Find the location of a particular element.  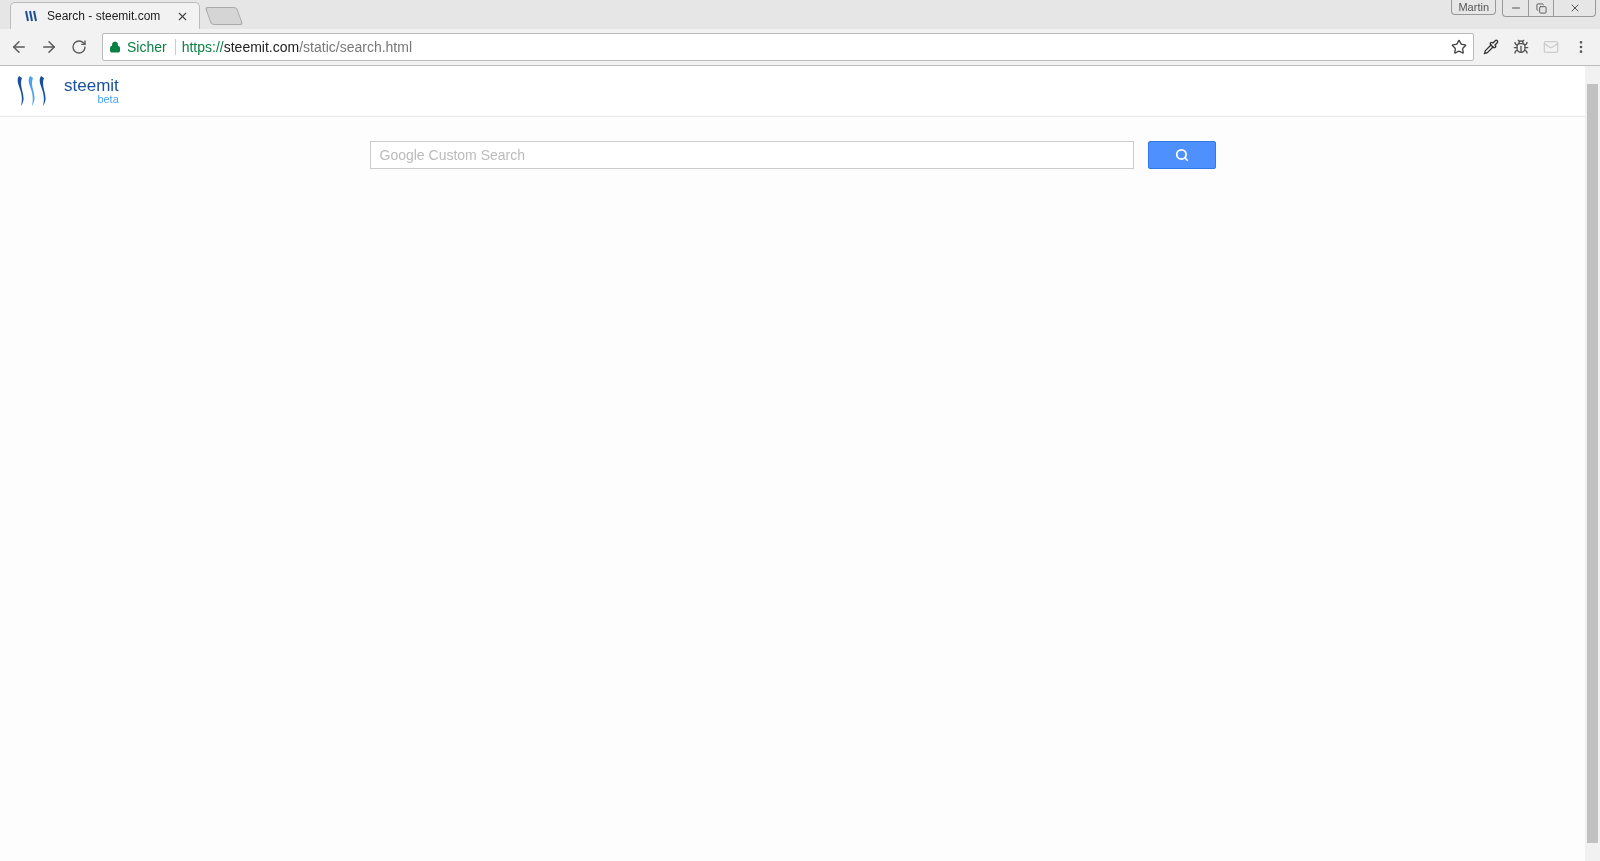

search-field: Google Custom Search is located at coordinates (751, 155).